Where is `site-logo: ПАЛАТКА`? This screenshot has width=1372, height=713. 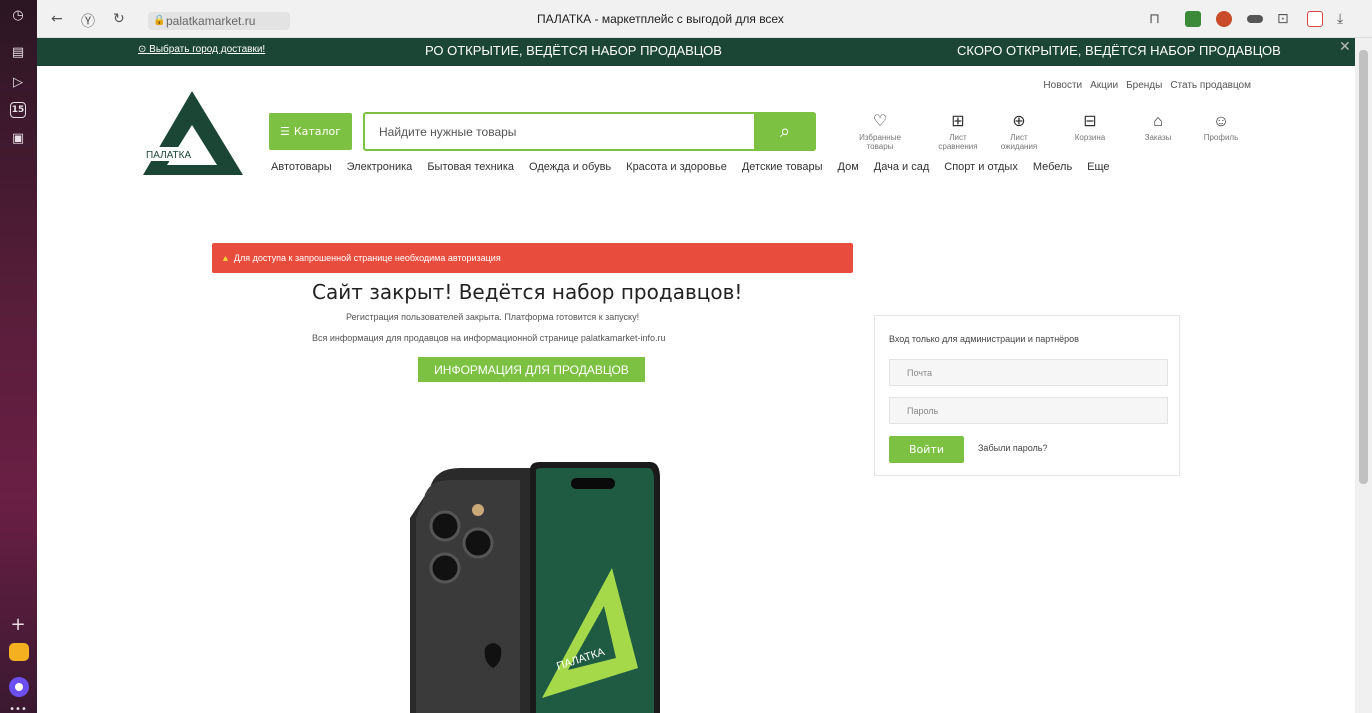
site-logo: ПАЛАТКА is located at coordinates (194, 133).